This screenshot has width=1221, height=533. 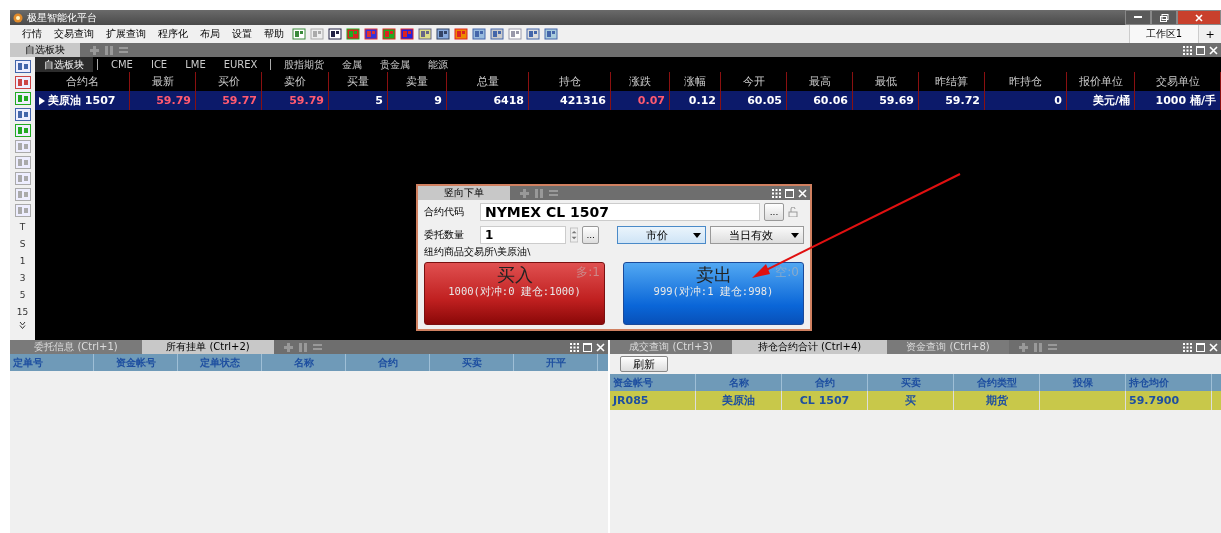 What do you see at coordinates (793, 212) in the screenshot?
I see `lock-icon` at bounding box center [793, 212].